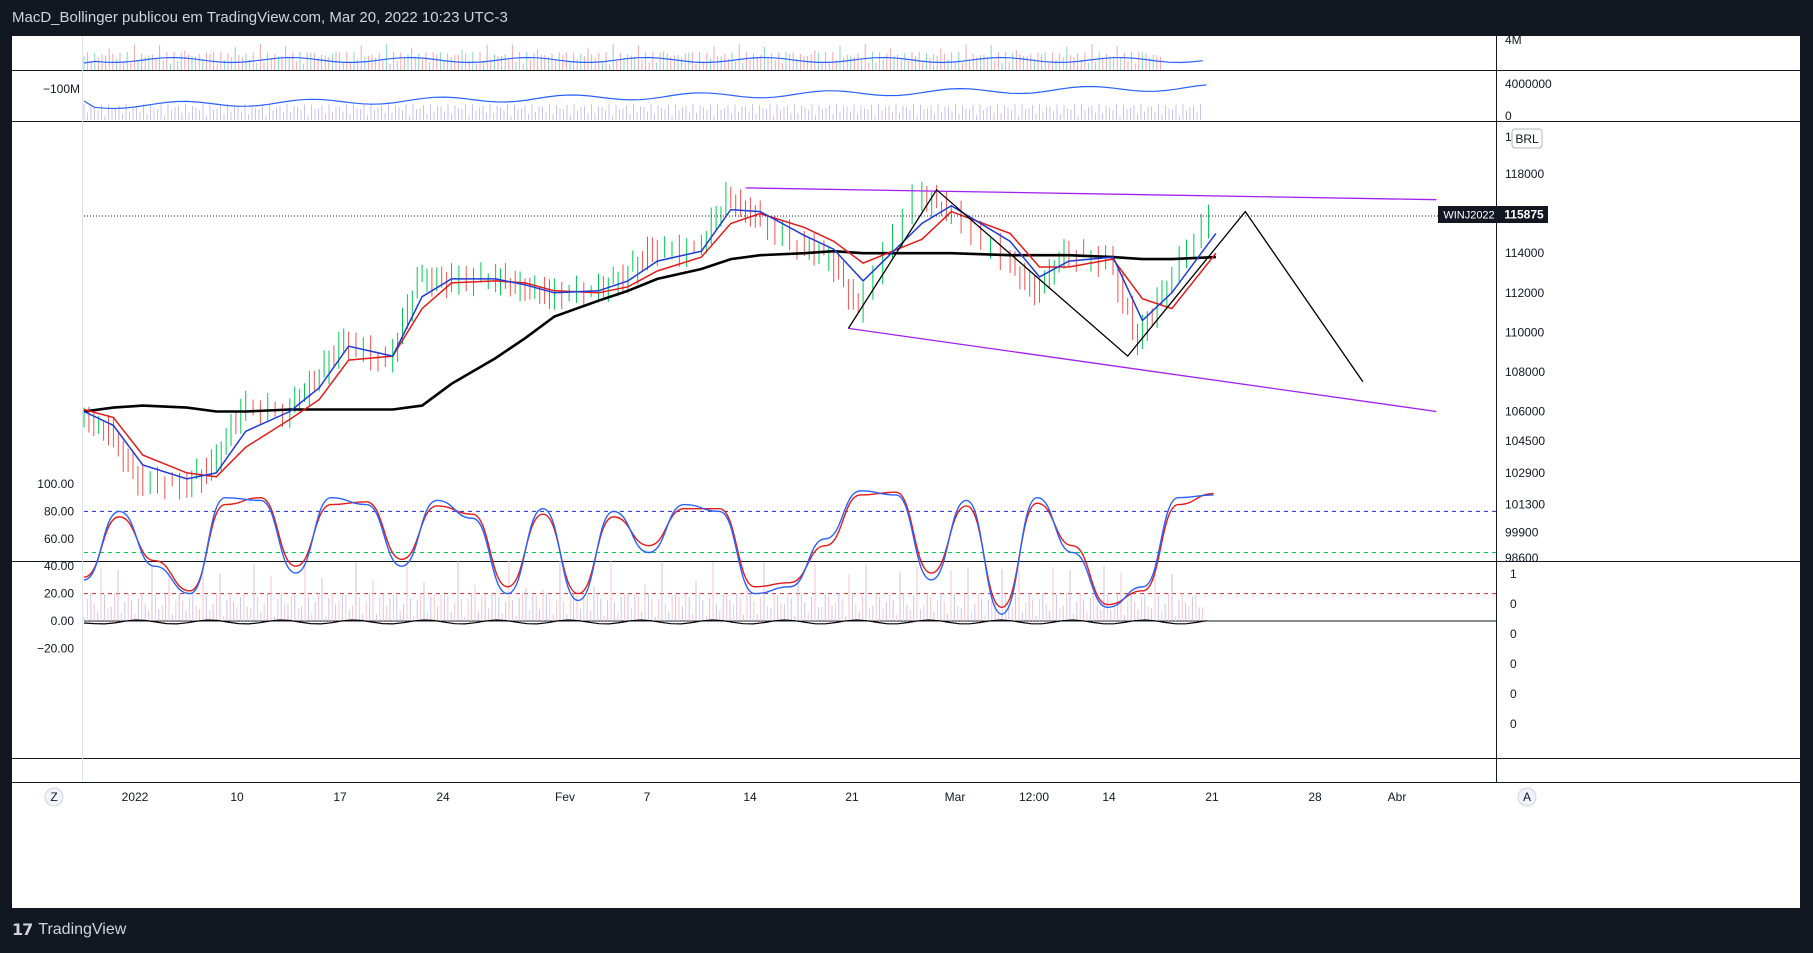  What do you see at coordinates (1528, 84) in the screenshot?
I see `indicator-tick-label: 4000000` at bounding box center [1528, 84].